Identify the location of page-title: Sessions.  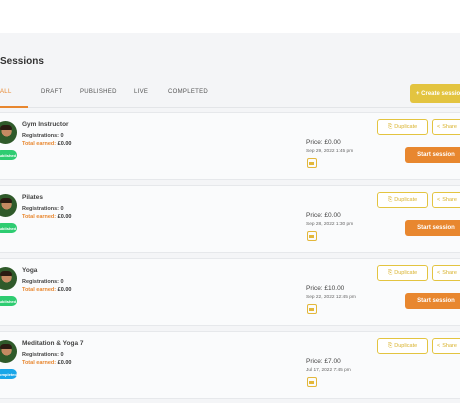
(22, 61).